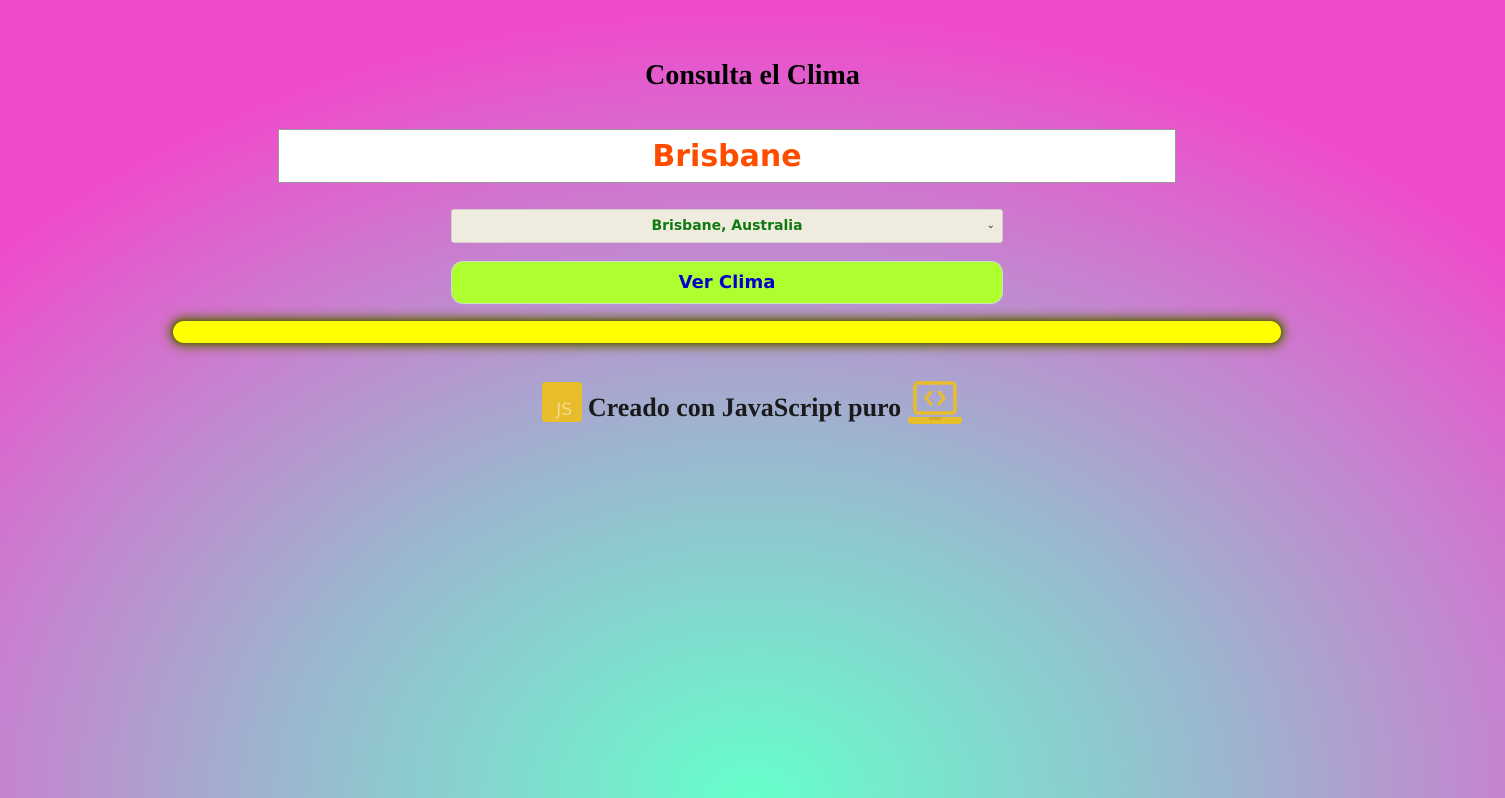  What do you see at coordinates (935, 402) in the screenshot?
I see `laptop-code-icon` at bounding box center [935, 402].